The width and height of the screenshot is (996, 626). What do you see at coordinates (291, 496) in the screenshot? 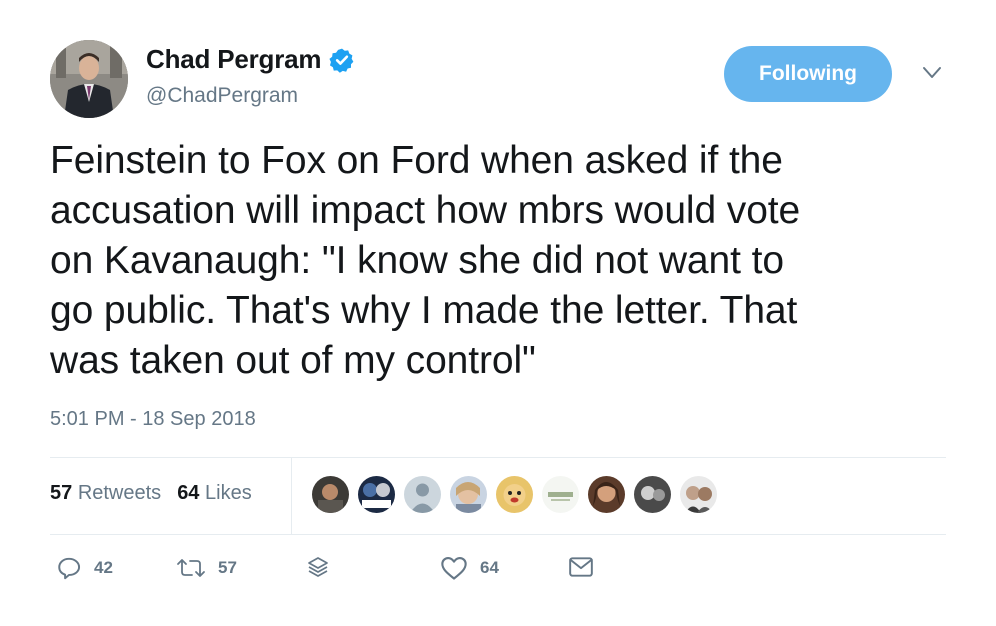
I see `stats-divider` at bounding box center [291, 496].